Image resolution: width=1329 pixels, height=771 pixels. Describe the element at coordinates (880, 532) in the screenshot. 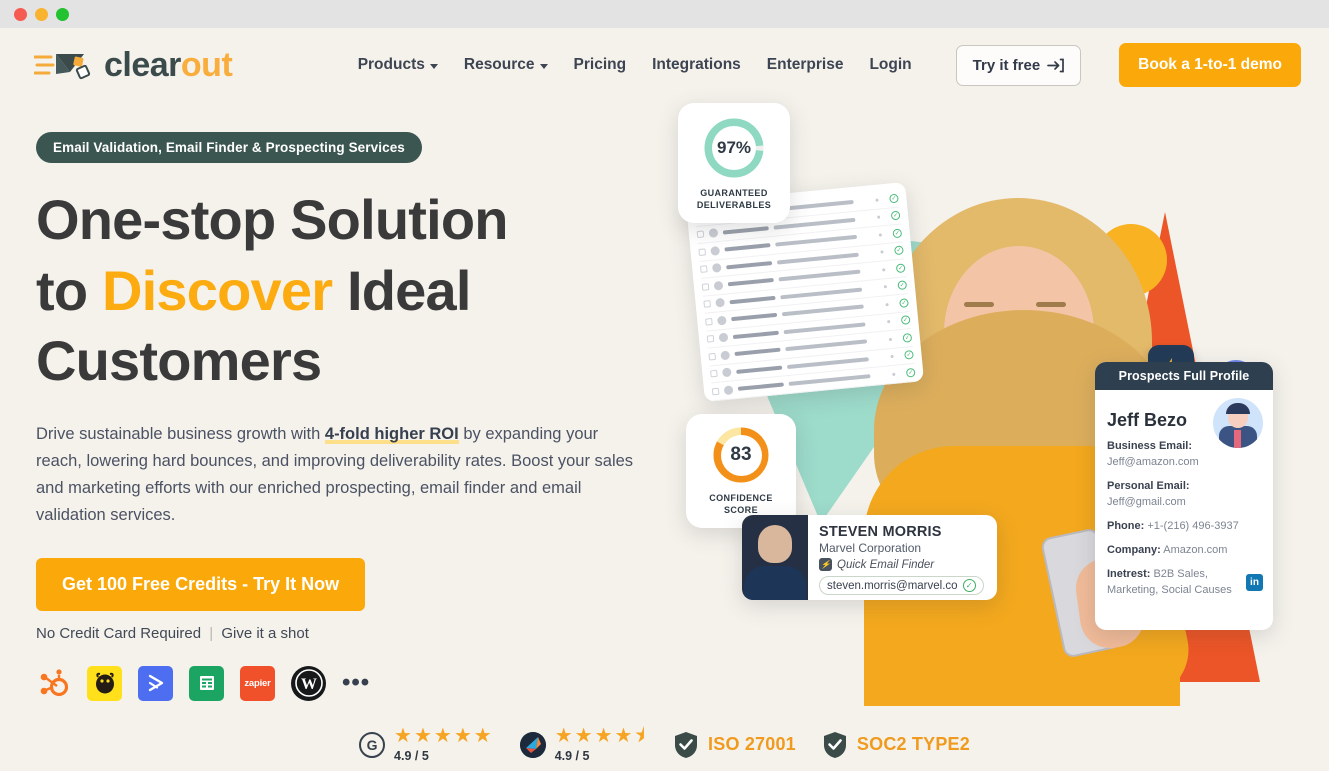

I see `contact-name: STEVEN MORRIS` at that location.